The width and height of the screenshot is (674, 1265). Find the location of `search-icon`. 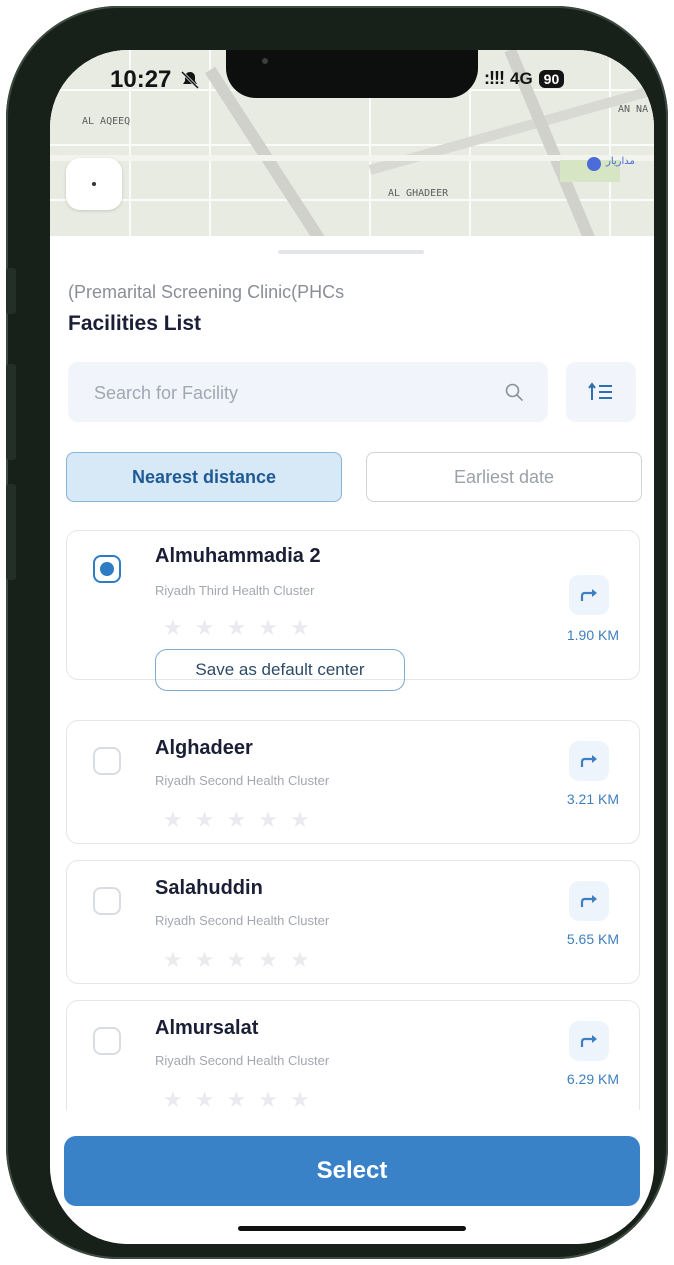

search-icon is located at coordinates (514, 392).